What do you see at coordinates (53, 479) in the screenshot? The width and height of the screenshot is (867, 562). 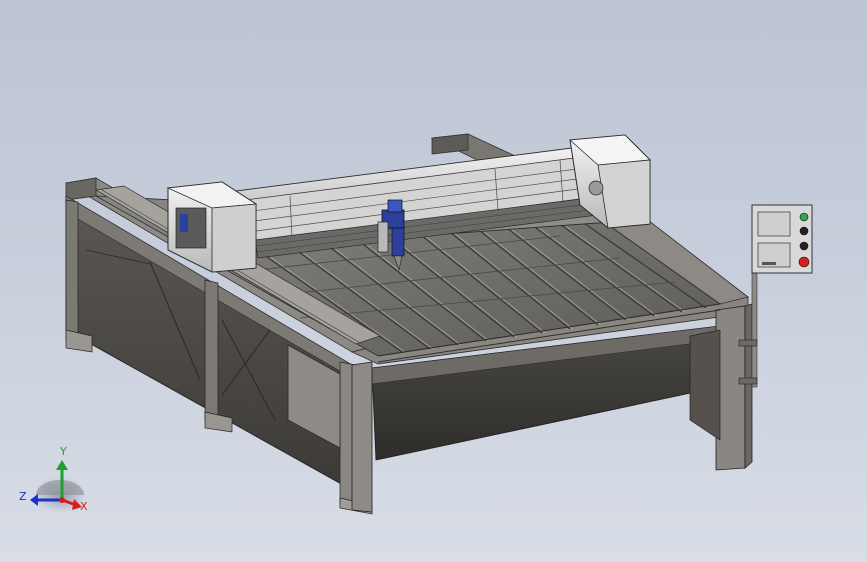 I see `orientation-triad: Y X Z` at bounding box center [53, 479].